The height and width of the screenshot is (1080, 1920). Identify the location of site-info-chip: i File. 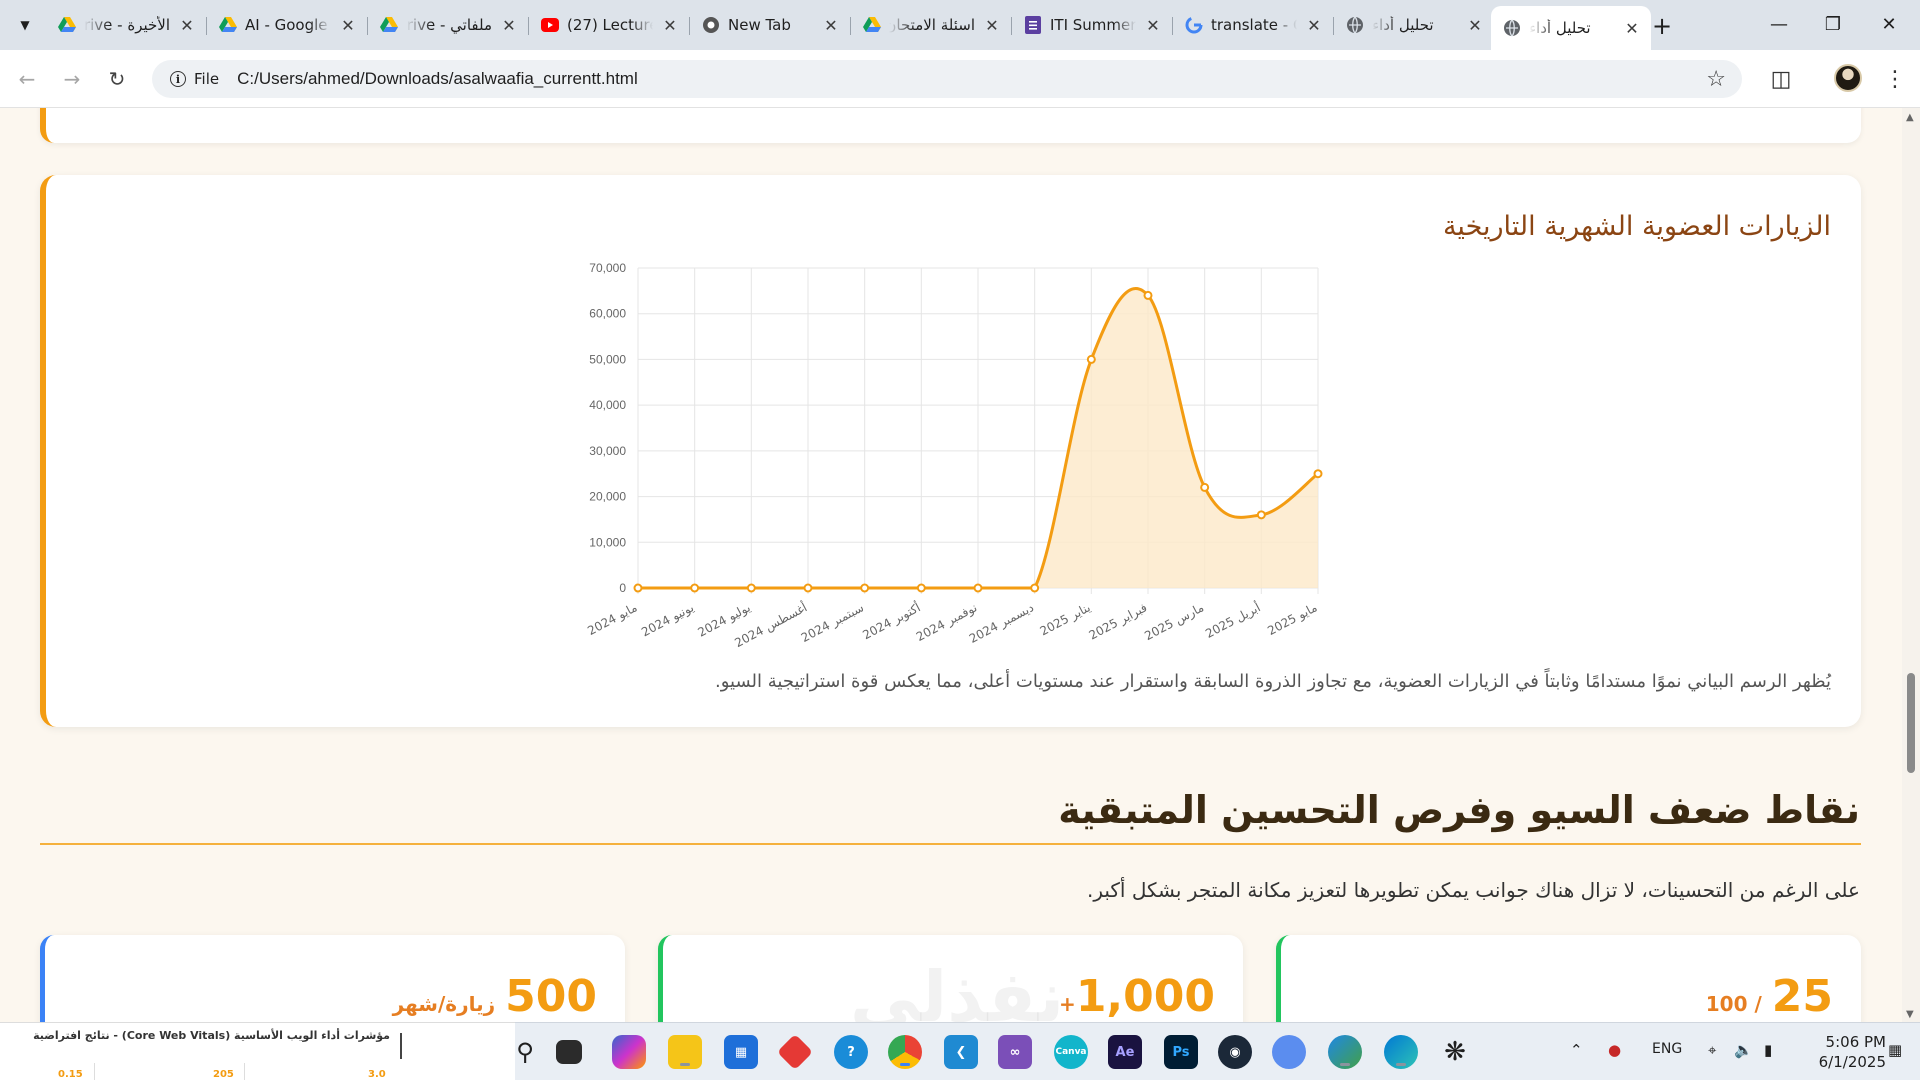
(194, 79).